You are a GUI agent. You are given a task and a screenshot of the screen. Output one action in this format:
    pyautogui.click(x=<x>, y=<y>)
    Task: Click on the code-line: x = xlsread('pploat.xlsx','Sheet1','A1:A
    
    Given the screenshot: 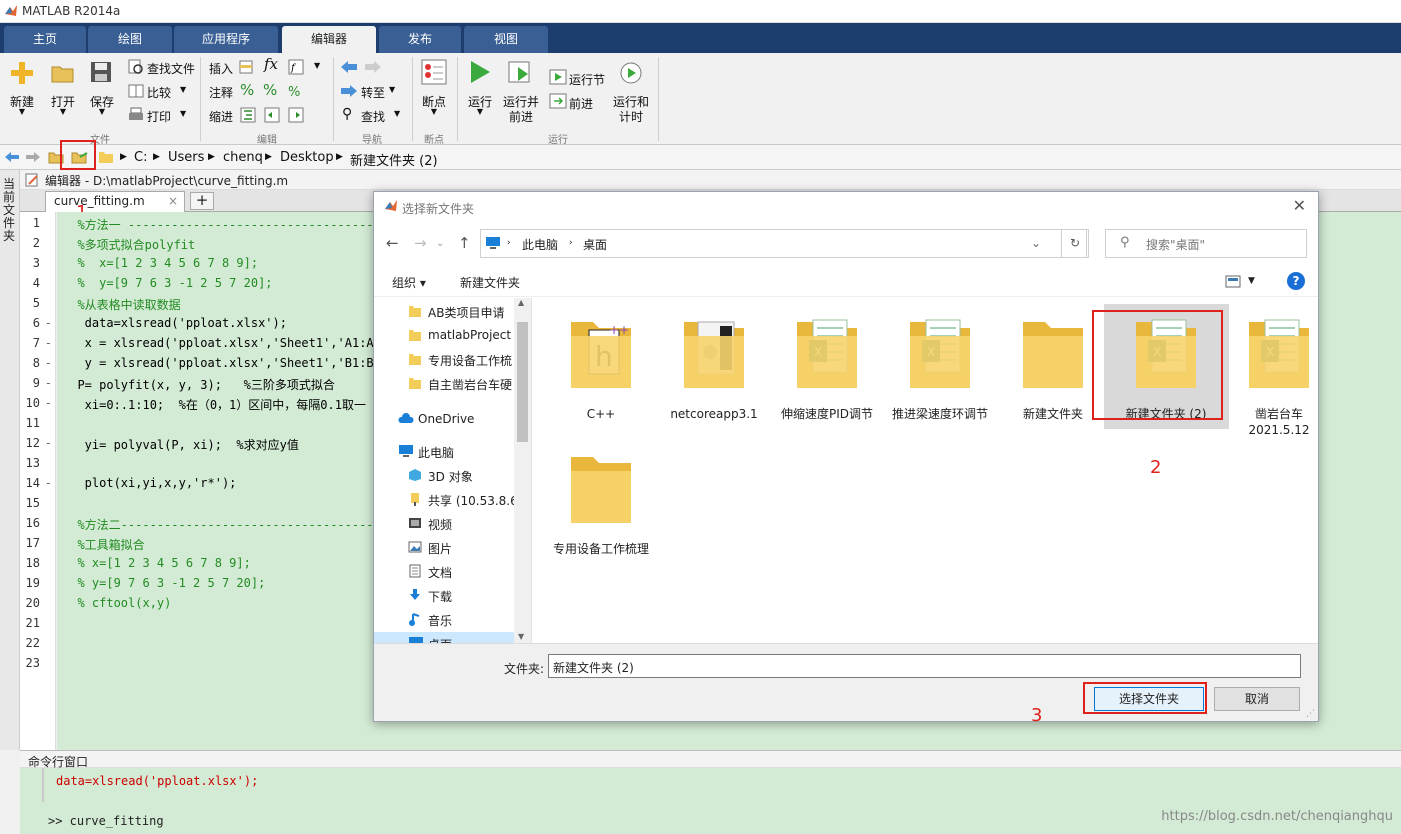 What is the action you would take?
    pyautogui.click(x=218, y=343)
    